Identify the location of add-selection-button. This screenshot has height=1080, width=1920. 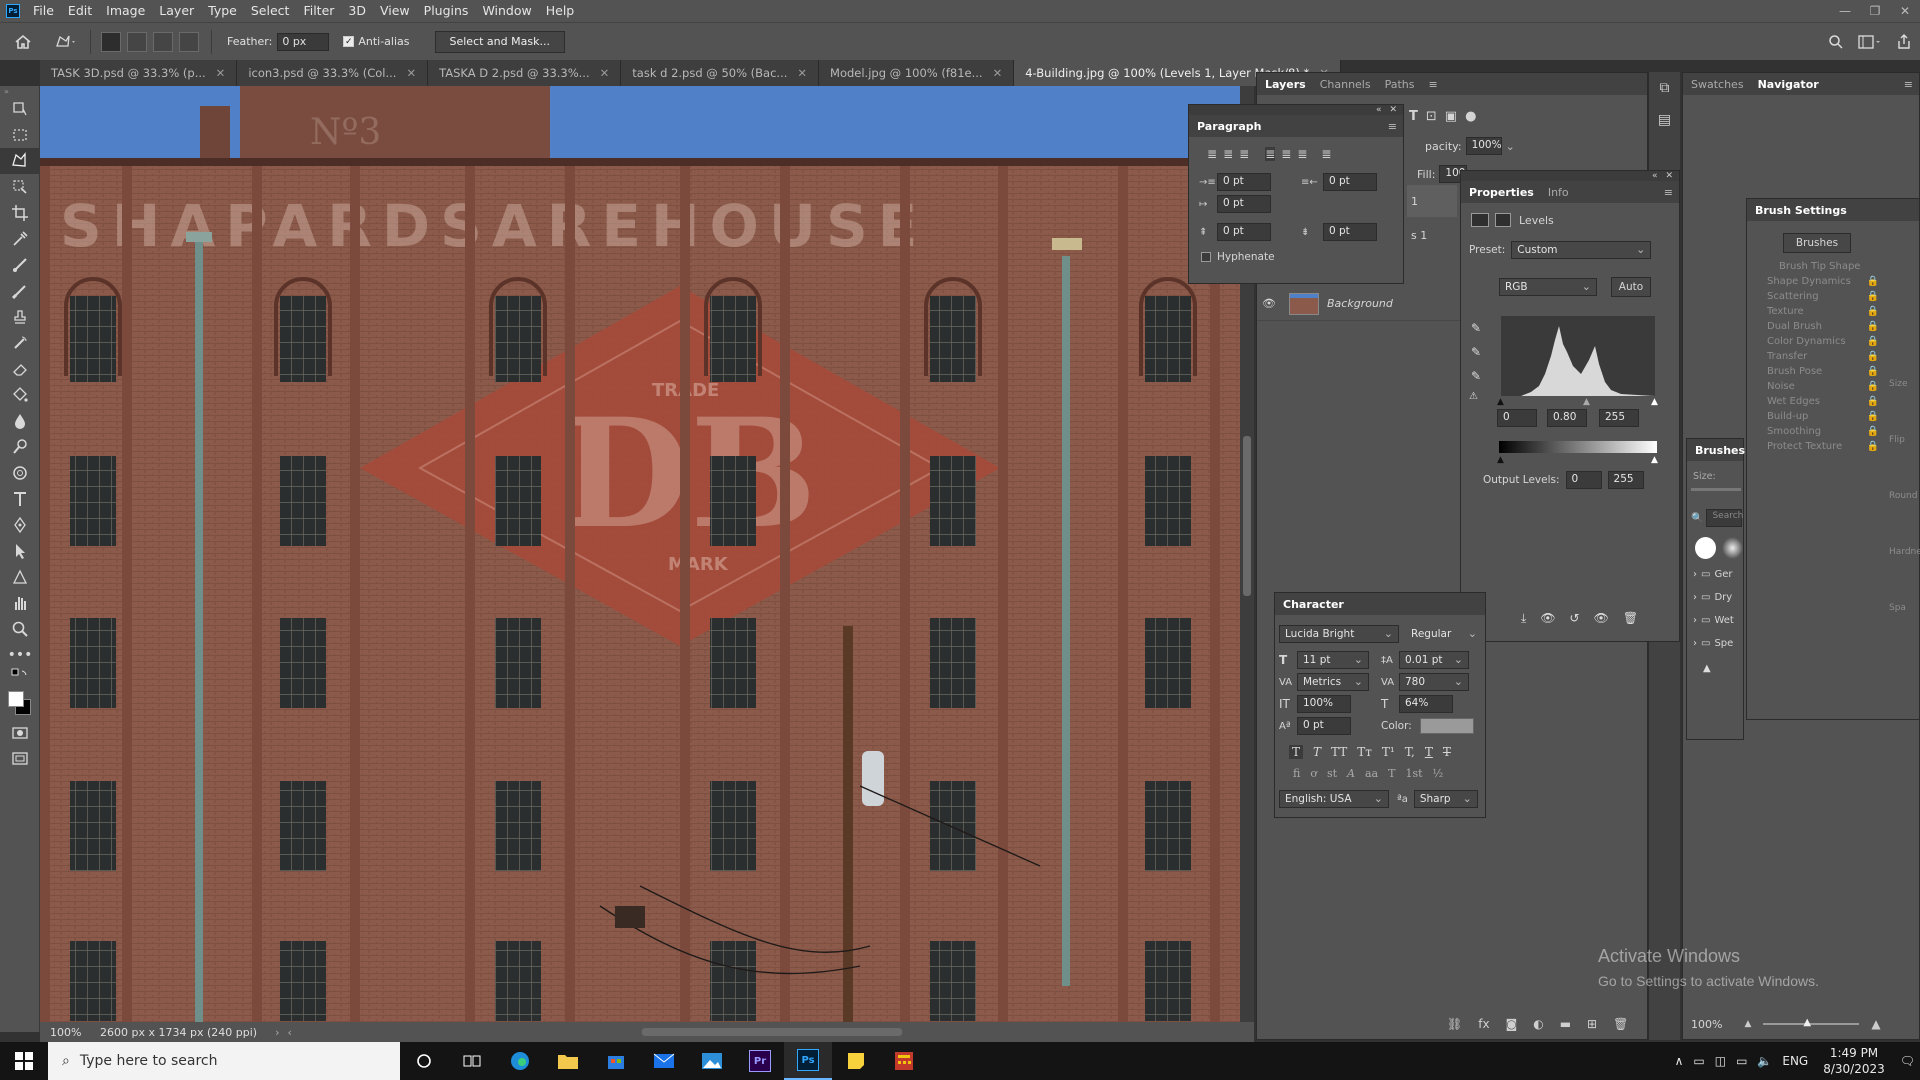
(137, 41).